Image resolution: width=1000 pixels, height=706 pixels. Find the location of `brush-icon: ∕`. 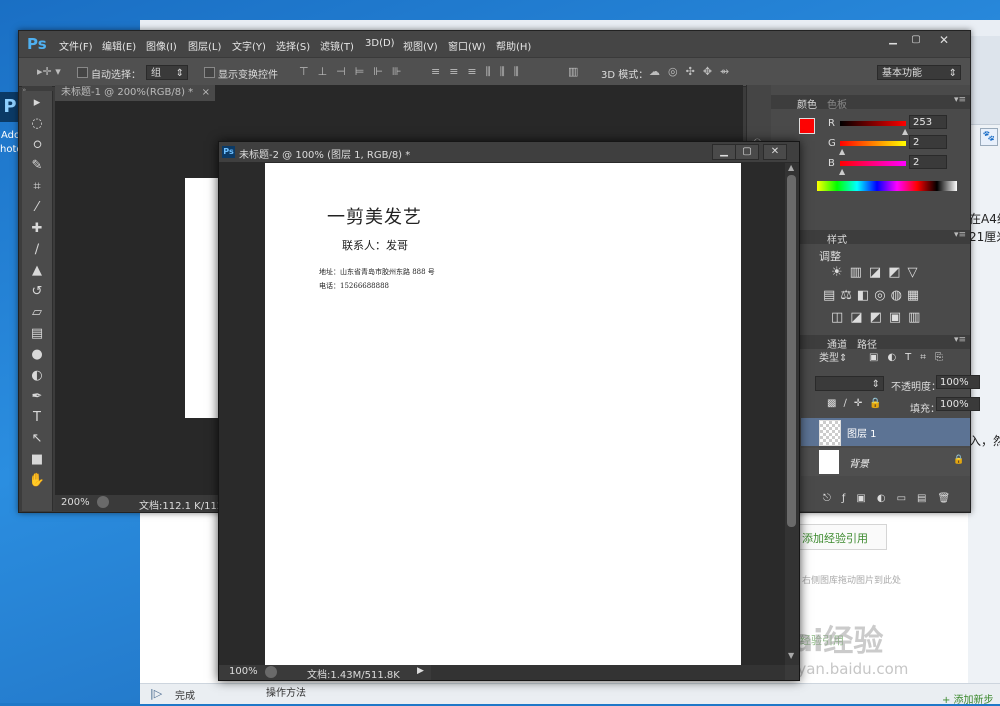

brush-icon: ∕ is located at coordinates (37, 249).